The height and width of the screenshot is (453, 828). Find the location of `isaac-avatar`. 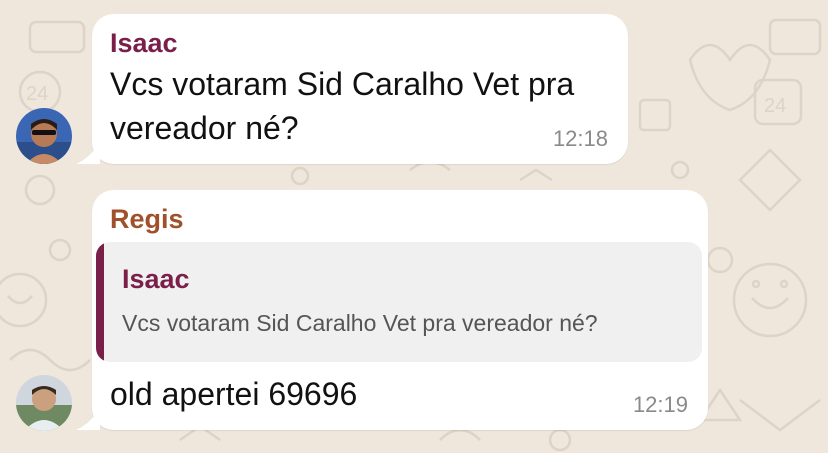

isaac-avatar is located at coordinates (44, 136).